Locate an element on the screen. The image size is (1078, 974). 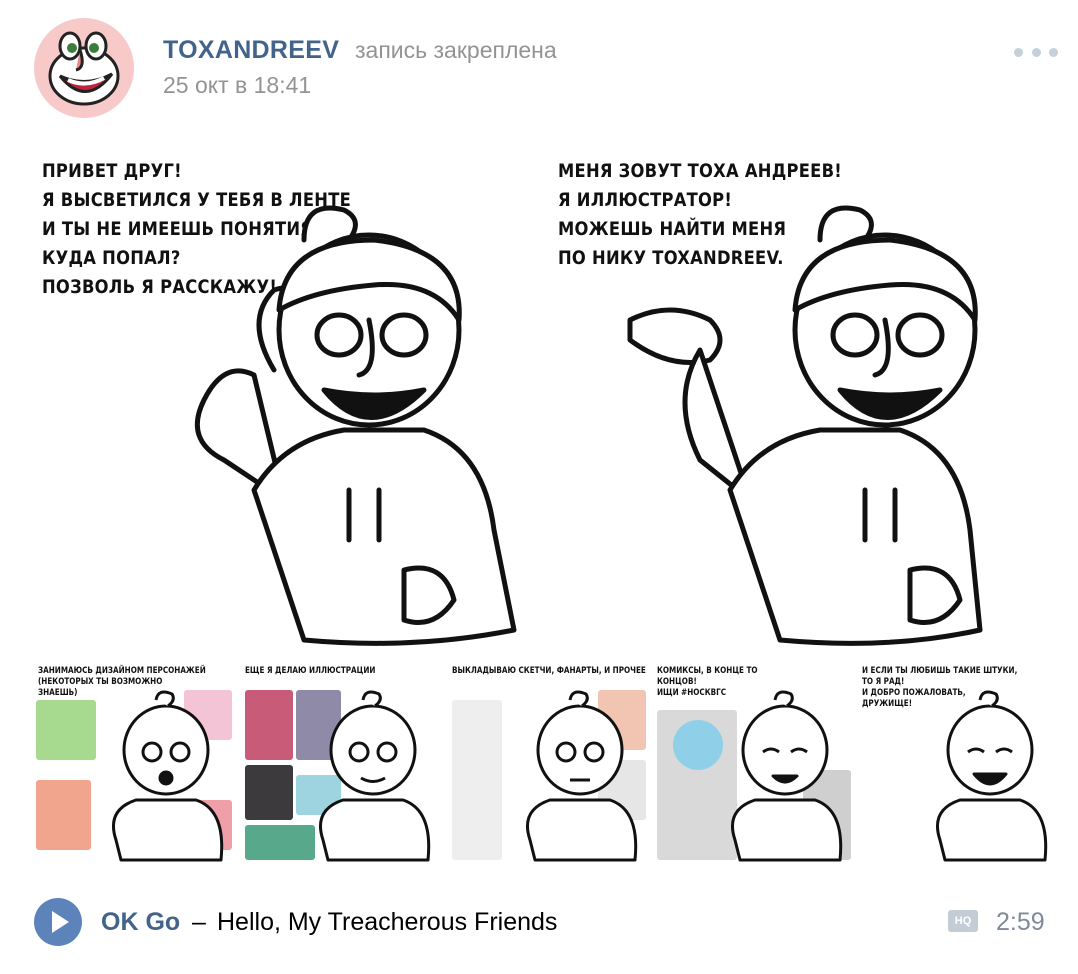
author-avatar is located at coordinates (84, 68).